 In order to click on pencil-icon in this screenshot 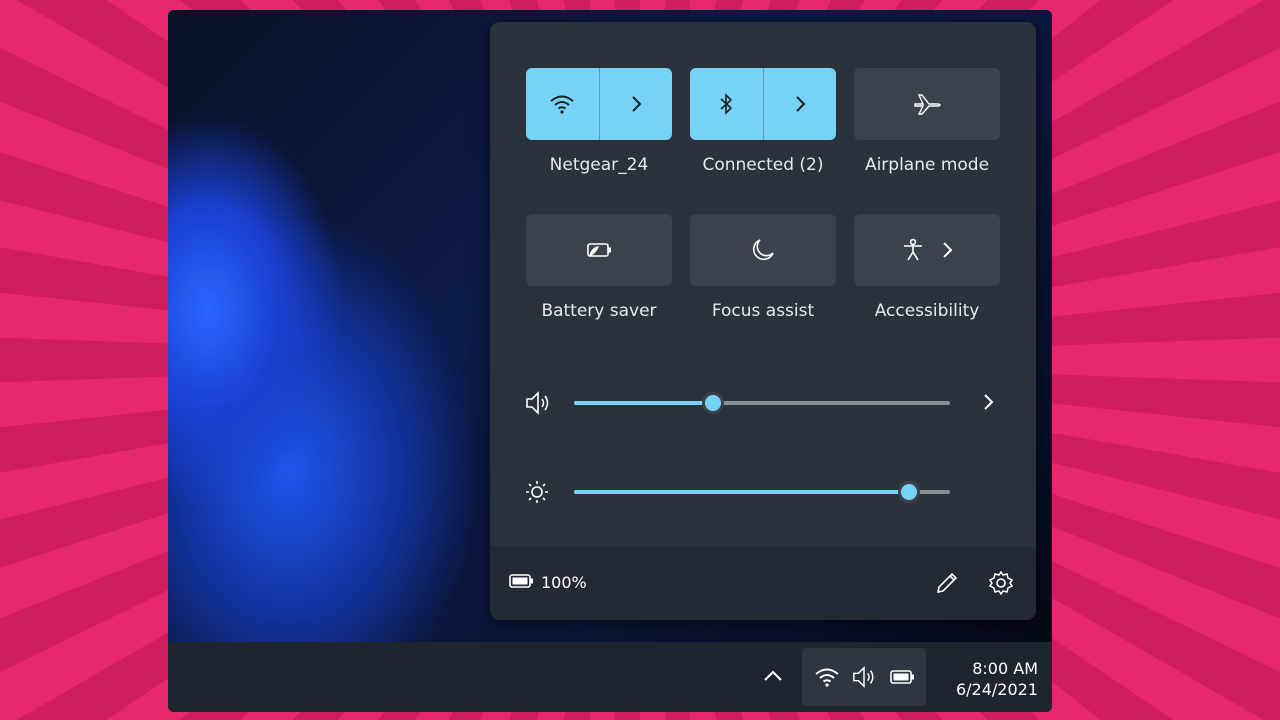, I will do `click(947, 583)`.